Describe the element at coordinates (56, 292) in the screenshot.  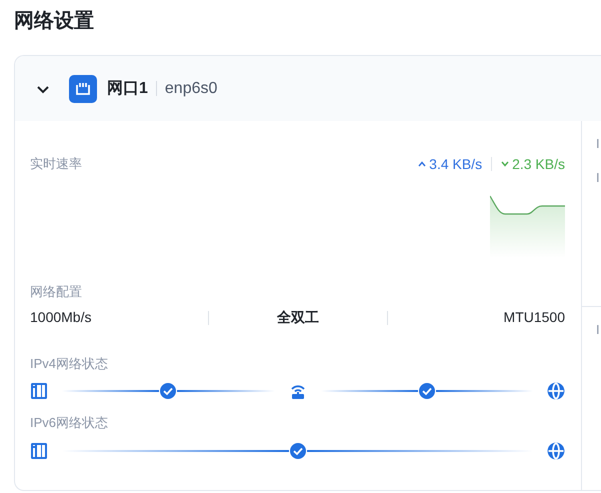
I see `config-label: 网络配置` at that location.